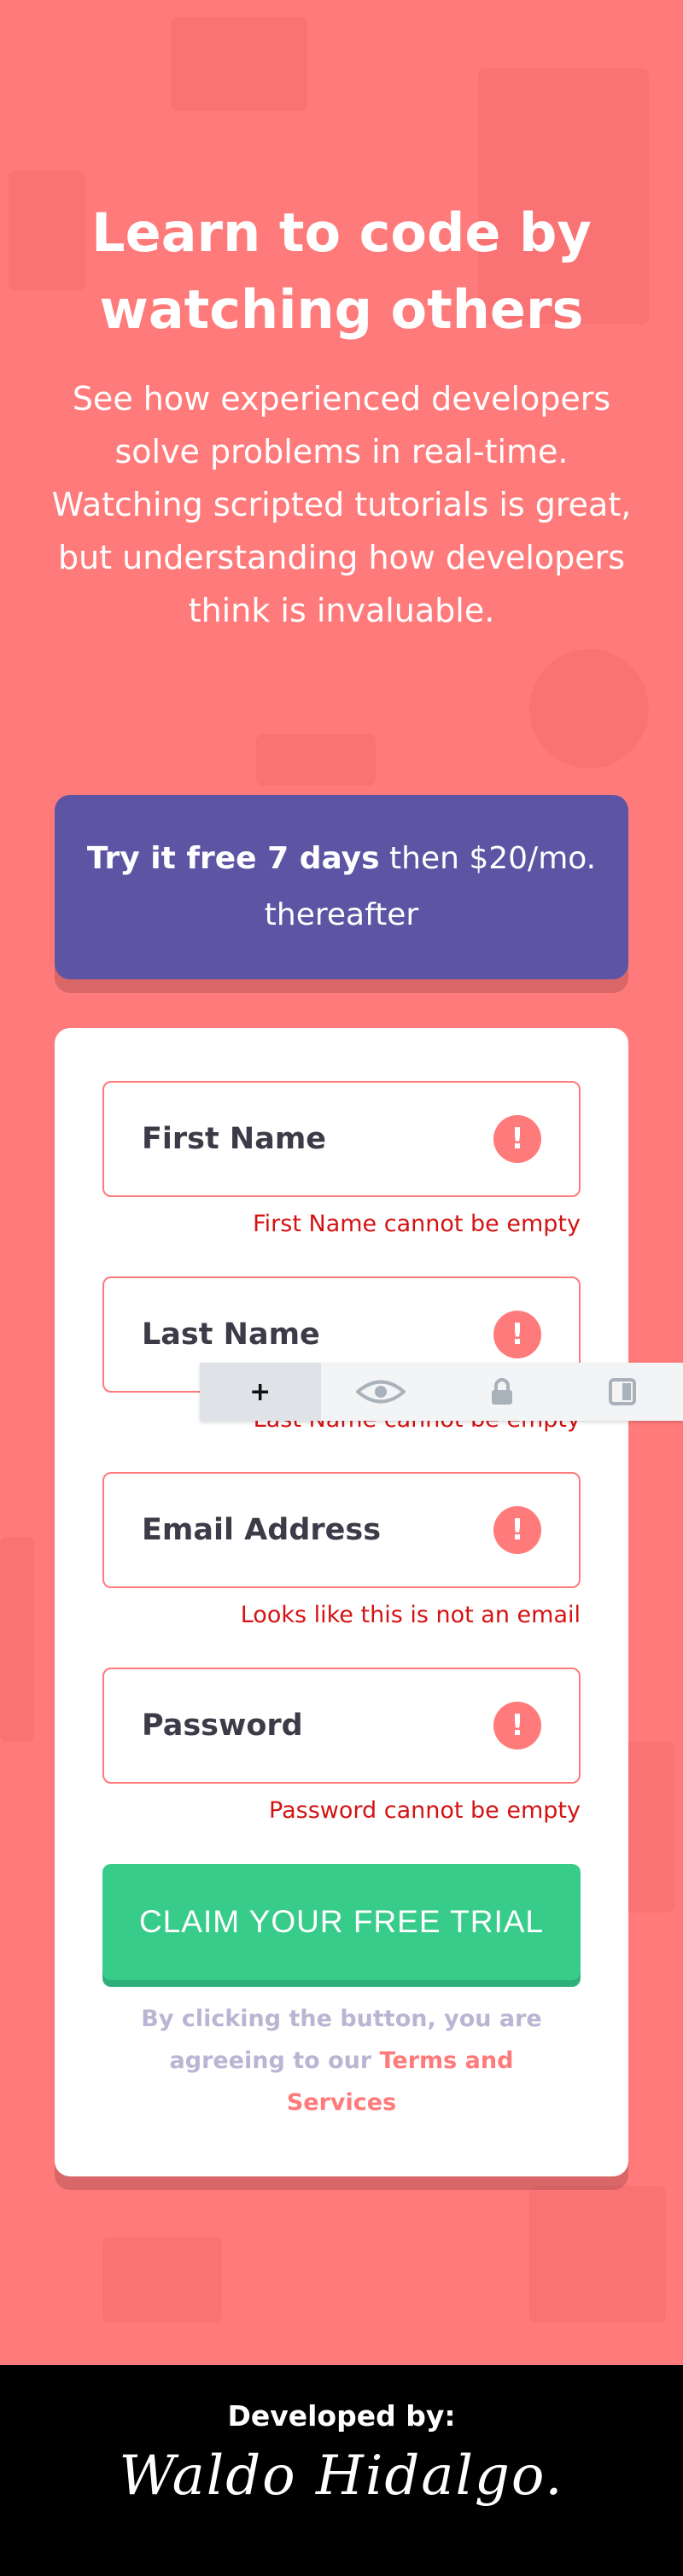 The height and width of the screenshot is (2576, 683). What do you see at coordinates (341, 1922) in the screenshot?
I see `claim-free-trial-button: CLAIM YOUR FREE TRIAL` at bounding box center [341, 1922].